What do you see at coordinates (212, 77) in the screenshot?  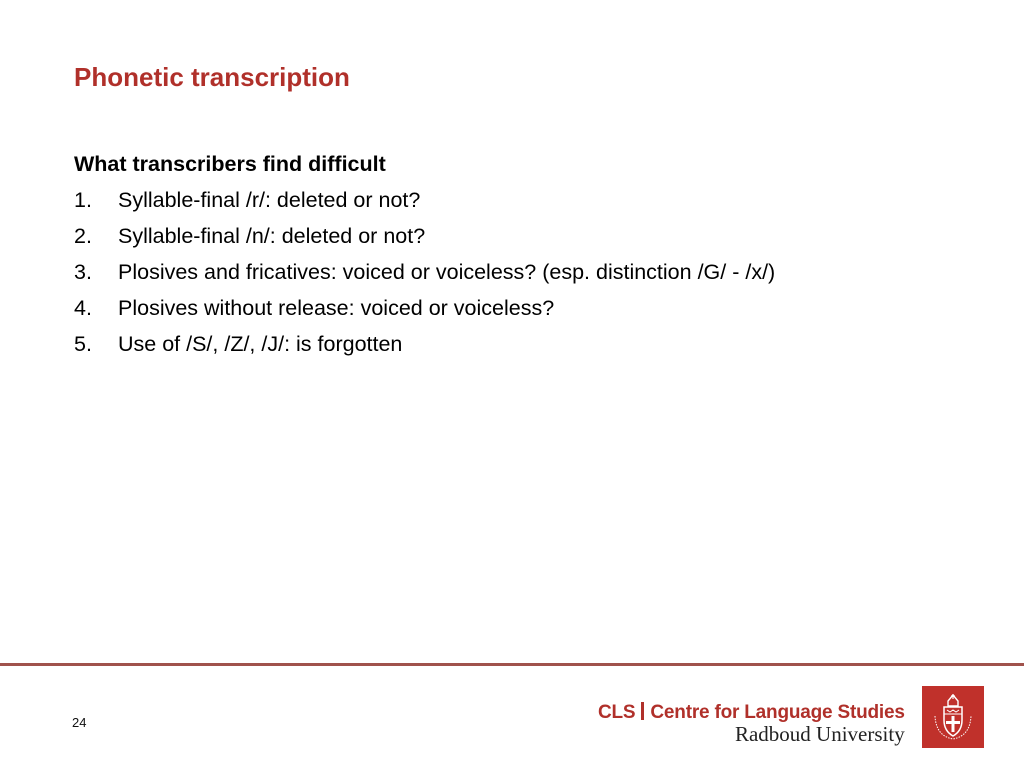 I see `slide-title: Phonetic transcription` at bounding box center [212, 77].